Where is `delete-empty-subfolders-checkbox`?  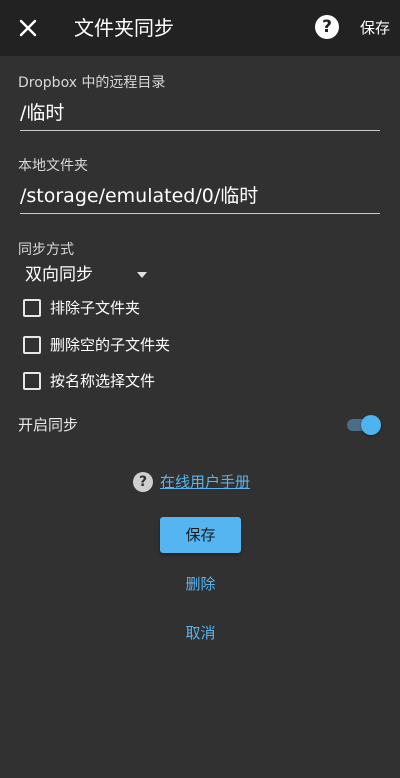
delete-empty-subfolders-checkbox is located at coordinates (32, 345).